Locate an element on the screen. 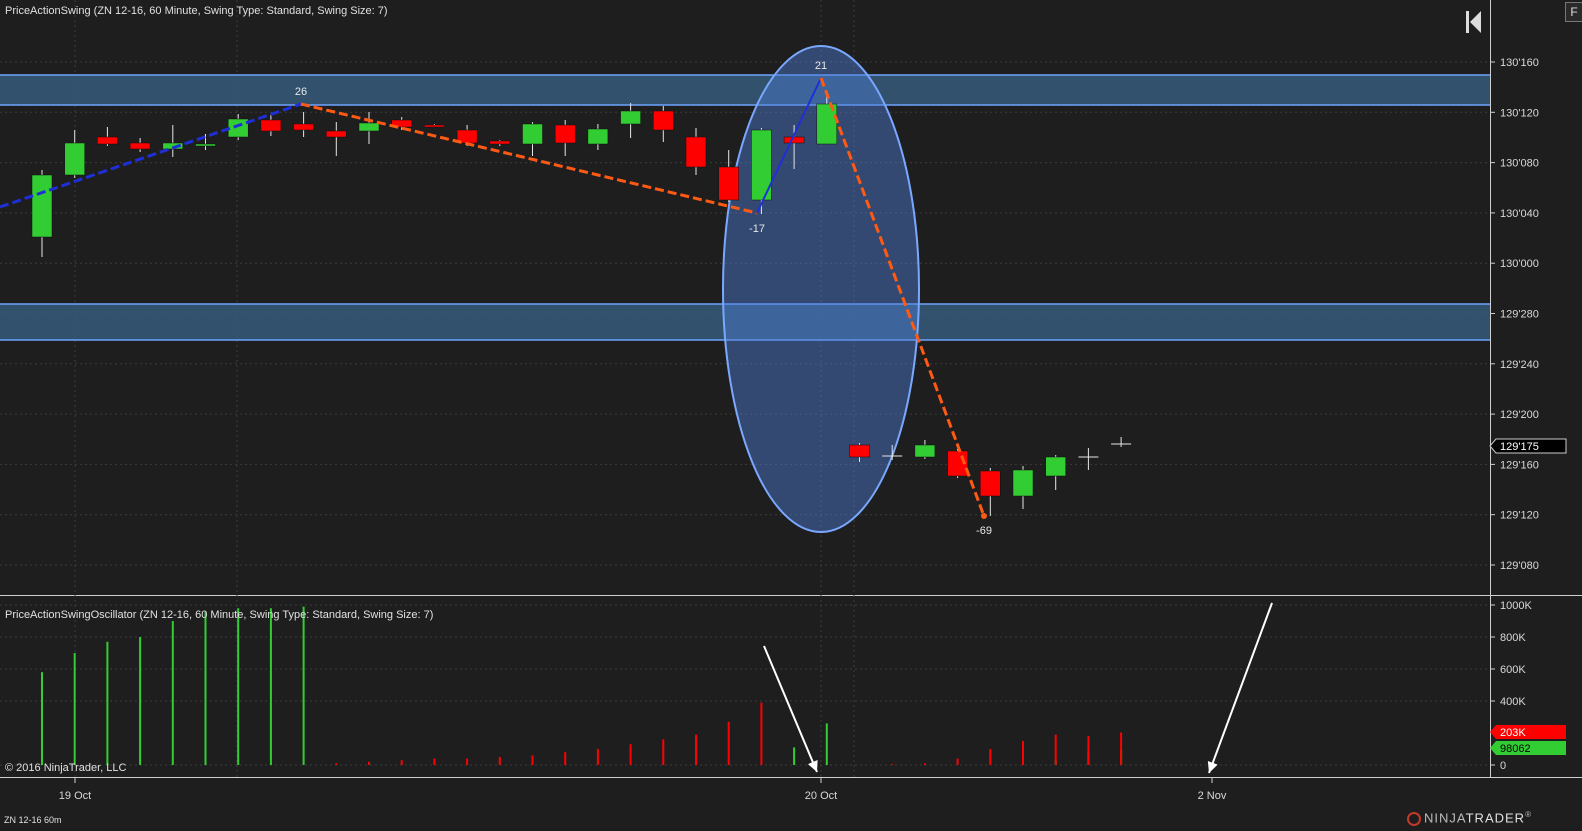 The image size is (1582, 831). brand-left: NINJA is located at coordinates (1445, 818).